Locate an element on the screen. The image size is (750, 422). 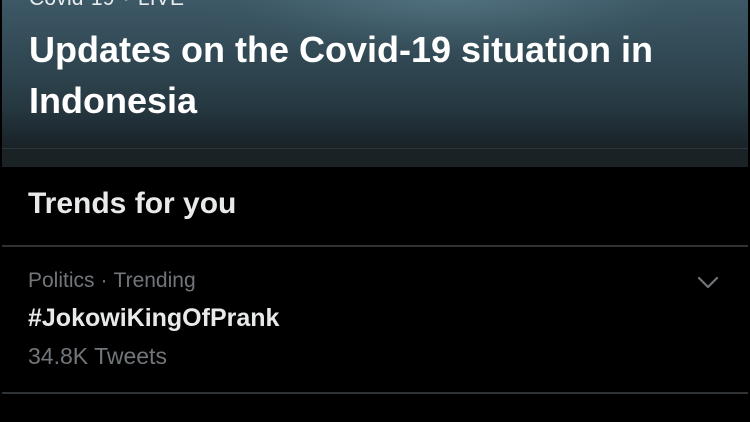
trend-hashtag: #JokowiKingOfPrank is located at coordinates (154, 318).